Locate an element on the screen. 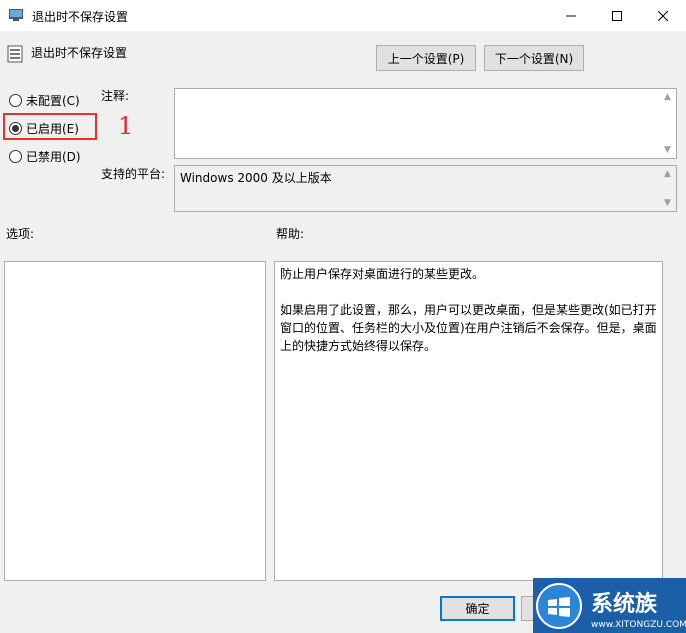 The image size is (686, 633). policy-editor-icon is located at coordinates (16, 15).